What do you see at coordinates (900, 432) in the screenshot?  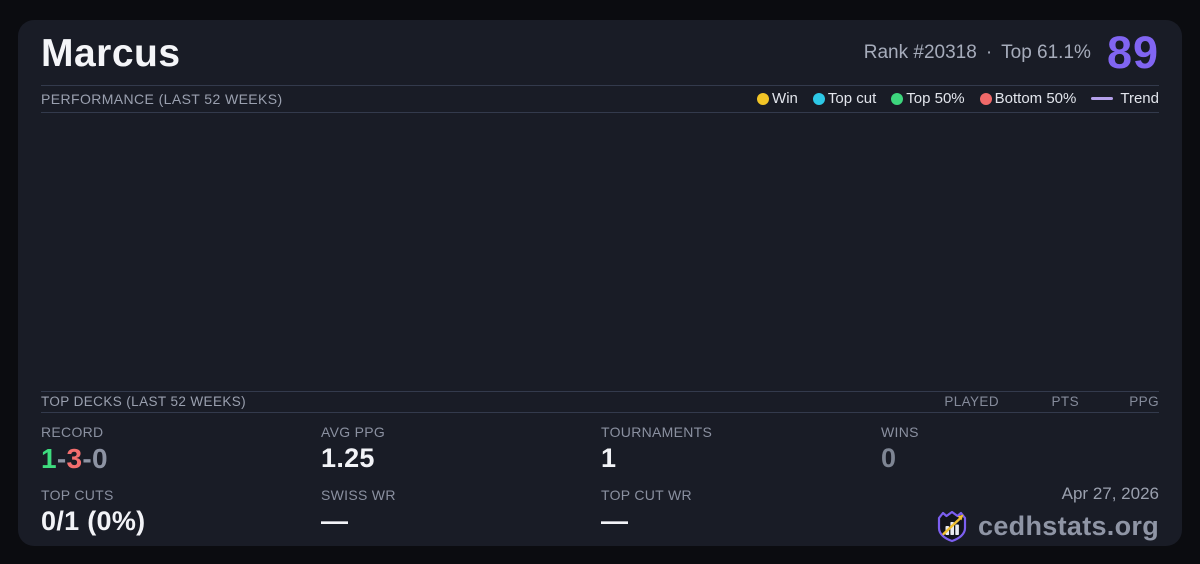 I see `stat-wins-label: WINS` at bounding box center [900, 432].